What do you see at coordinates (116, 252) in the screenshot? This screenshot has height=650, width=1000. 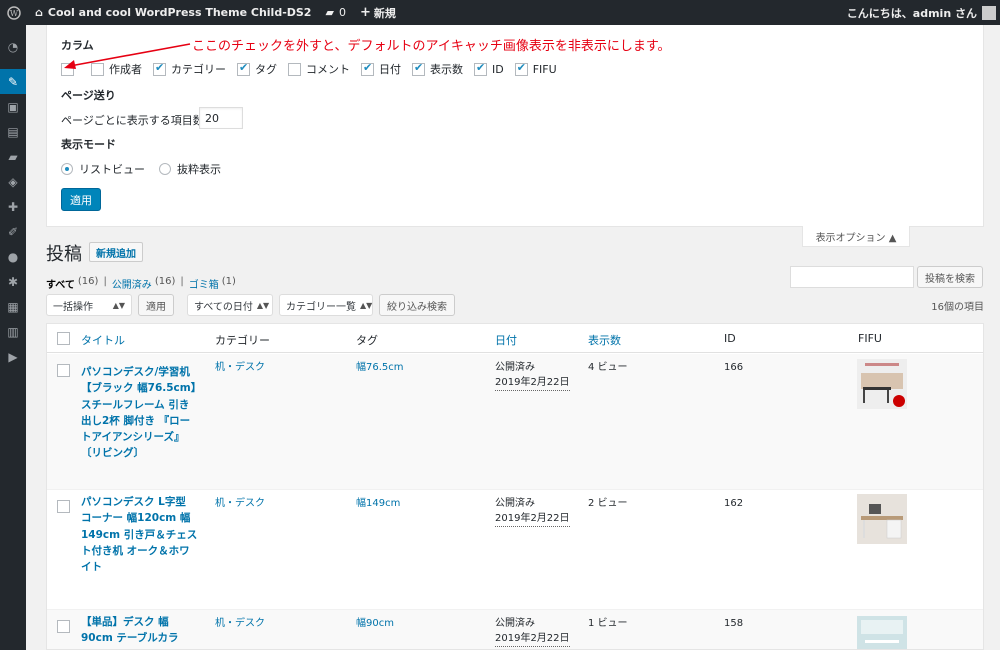 I see `add-new-button: 新規追加` at bounding box center [116, 252].